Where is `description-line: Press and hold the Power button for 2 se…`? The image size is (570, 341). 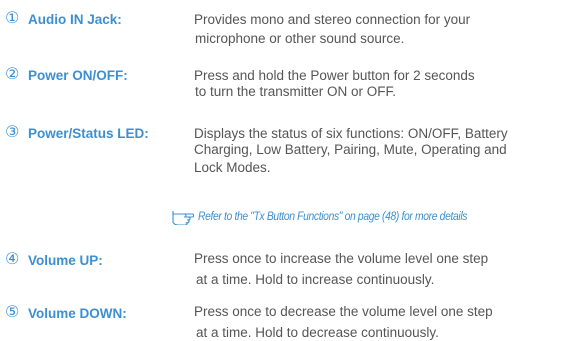 description-line: Press and hold the Power button for 2 se… is located at coordinates (334, 75).